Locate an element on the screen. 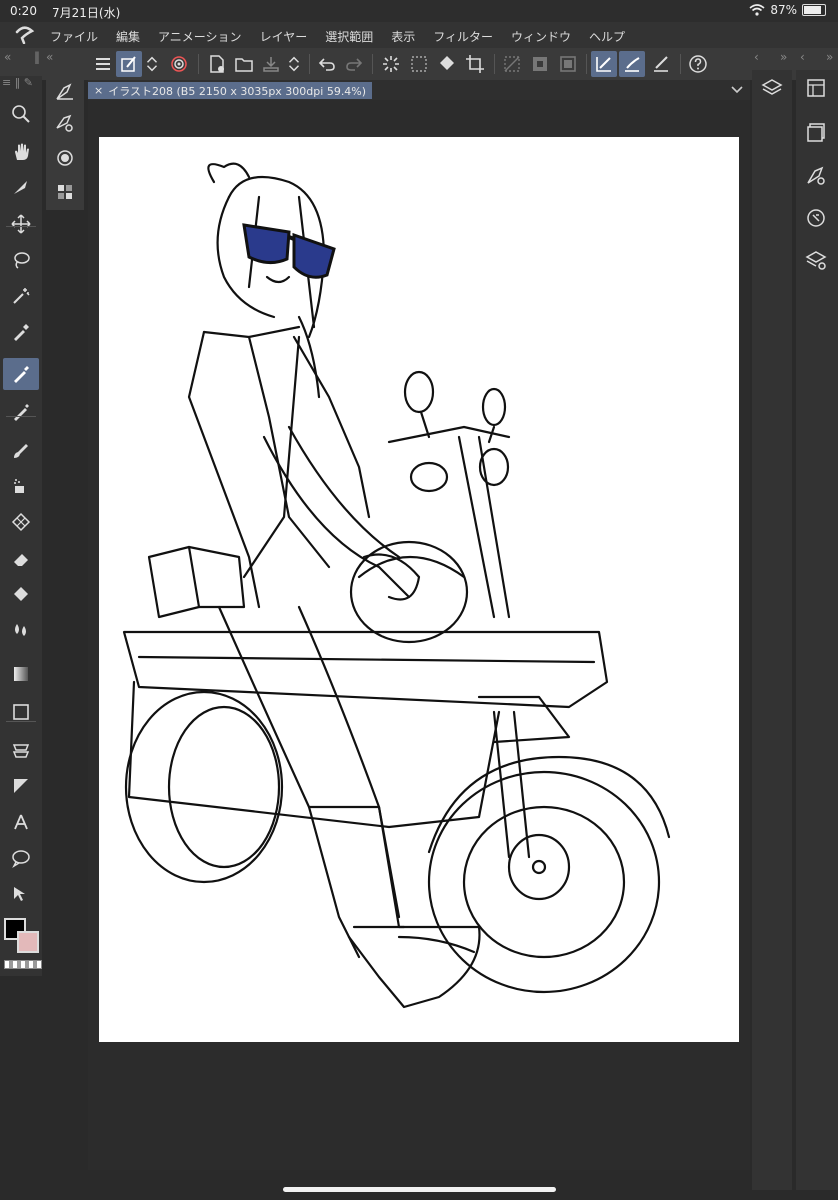 This screenshot has width=838, height=1200. menu-item-3: レイヤー is located at coordinates (284, 36).